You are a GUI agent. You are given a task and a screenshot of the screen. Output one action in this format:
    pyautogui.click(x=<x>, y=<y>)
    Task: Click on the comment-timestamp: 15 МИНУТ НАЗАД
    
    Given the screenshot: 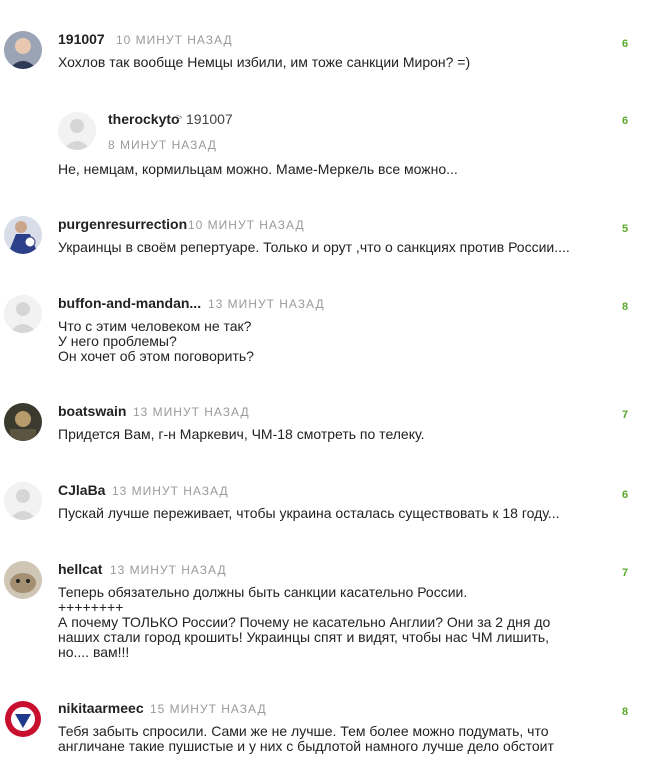 What is the action you would take?
    pyautogui.click(x=208, y=709)
    